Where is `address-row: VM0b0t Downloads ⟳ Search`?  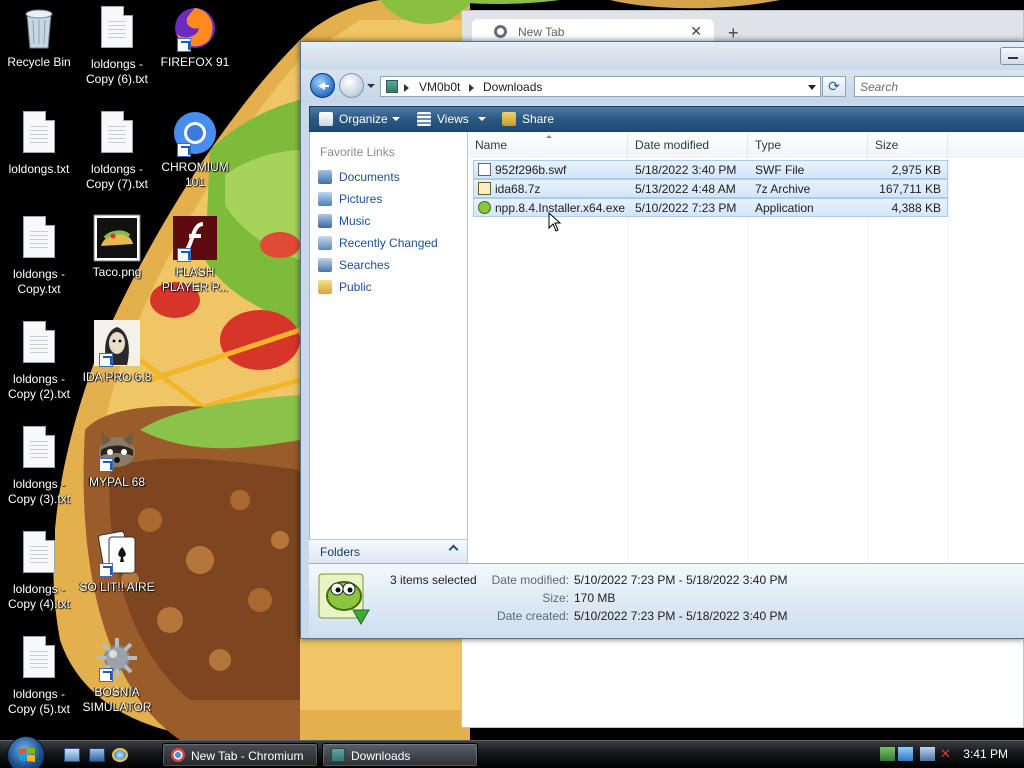 address-row: VM0b0t Downloads ⟳ Search is located at coordinates (662, 86).